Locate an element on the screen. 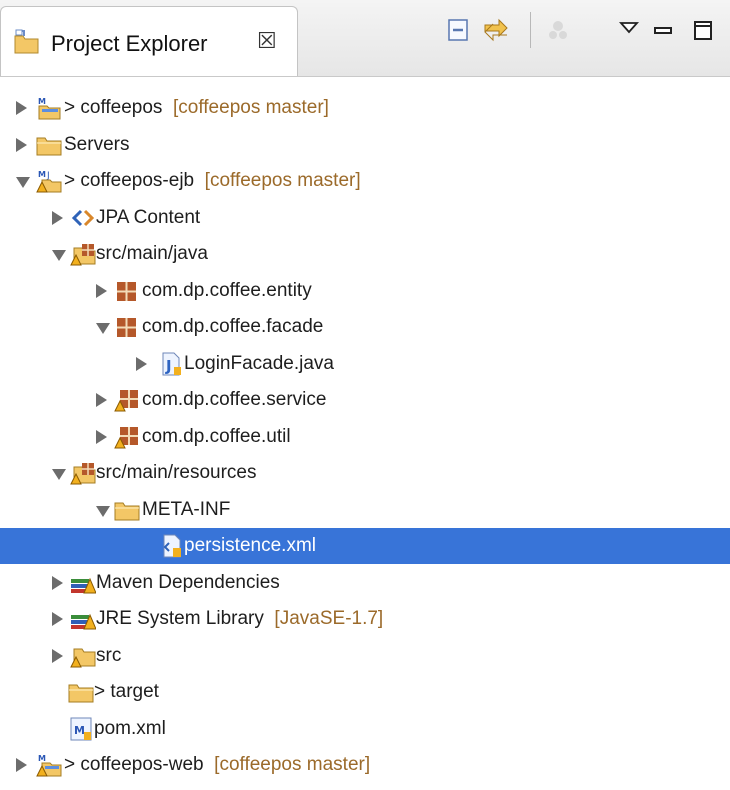 The height and width of the screenshot is (790, 730). view-title: Project Explorer is located at coordinates (129, 43).